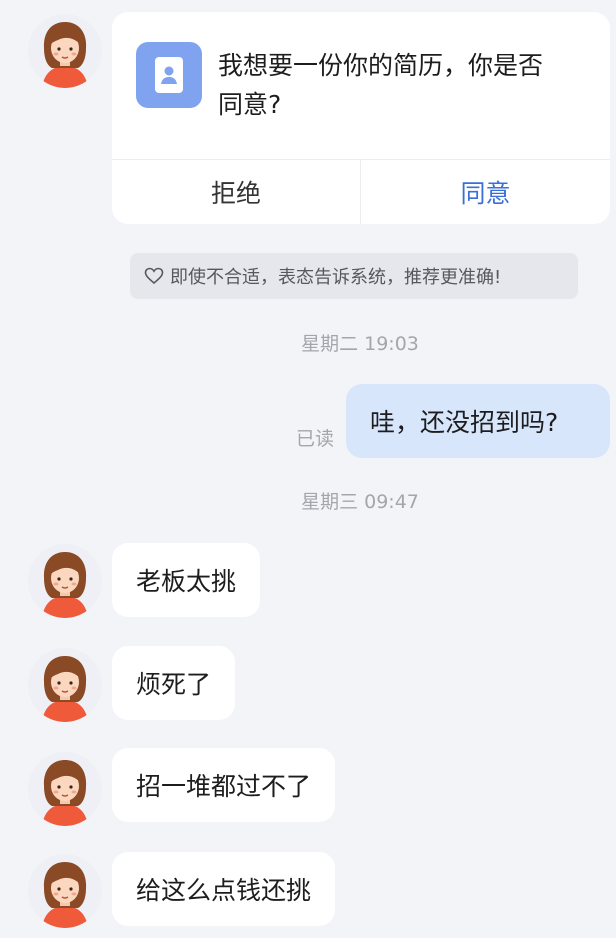 The height and width of the screenshot is (938, 616). I want to click on message-text: 烦死了, so click(174, 684).